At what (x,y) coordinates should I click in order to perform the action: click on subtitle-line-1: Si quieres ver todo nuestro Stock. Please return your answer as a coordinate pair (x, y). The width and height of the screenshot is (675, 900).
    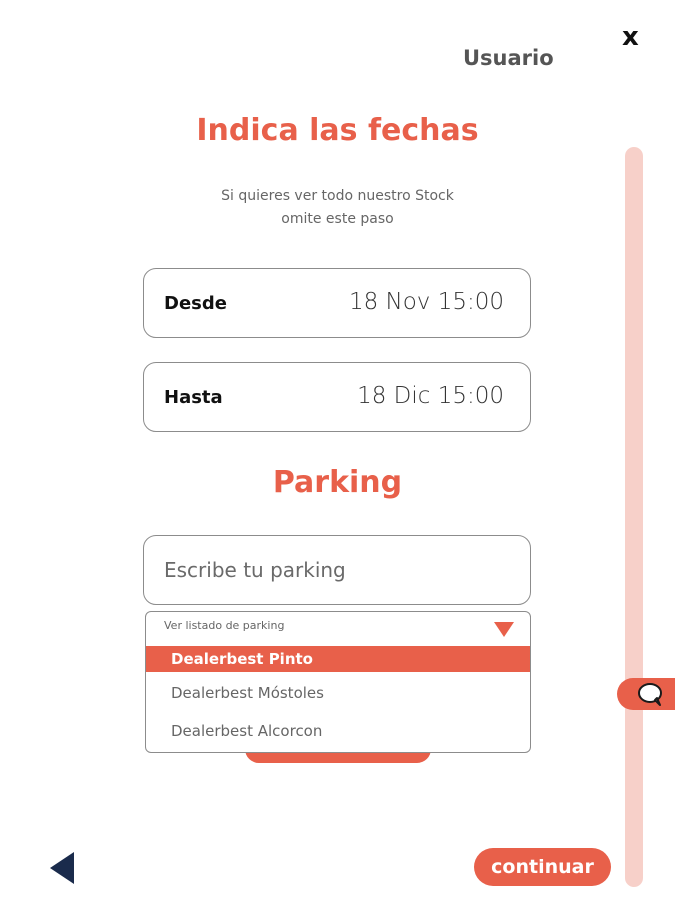
    Looking at the image, I should click on (337, 196).